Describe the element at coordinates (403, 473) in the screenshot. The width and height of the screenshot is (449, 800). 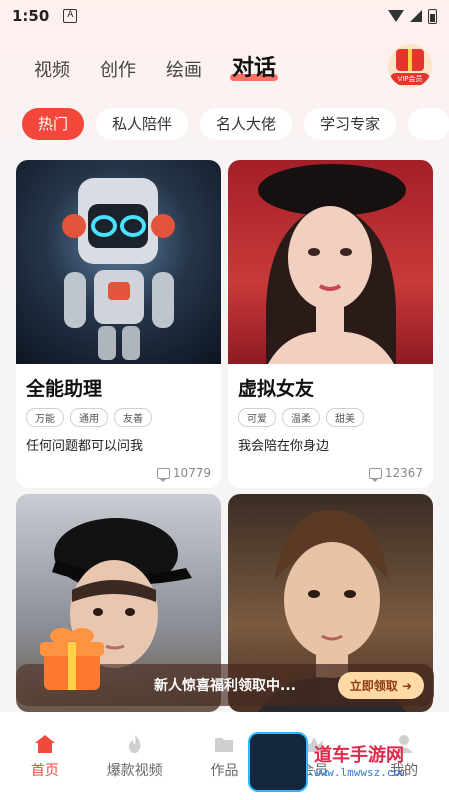
I see `chat-count-value: 12367` at that location.